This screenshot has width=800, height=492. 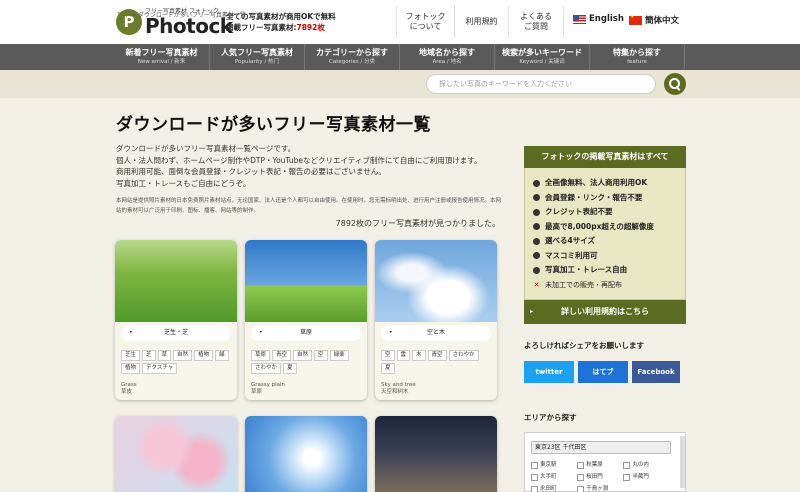 I want to click on twitter-share-button: twitter, so click(x=549, y=372).